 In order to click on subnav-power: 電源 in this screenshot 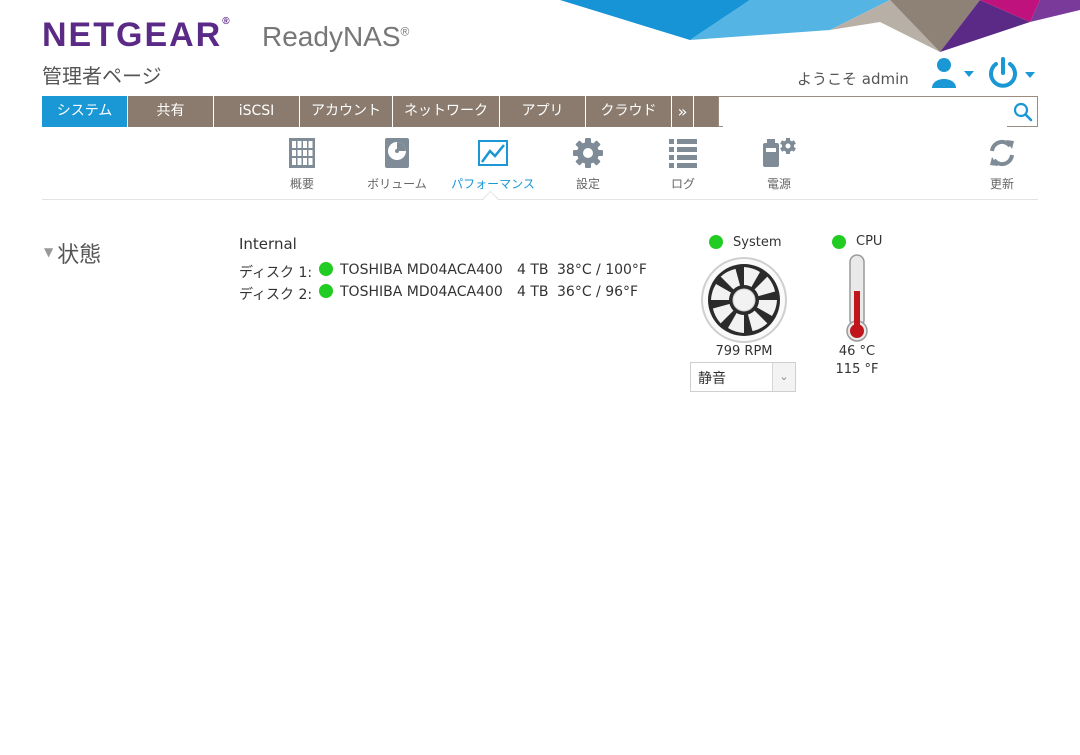, I will do `click(779, 164)`.